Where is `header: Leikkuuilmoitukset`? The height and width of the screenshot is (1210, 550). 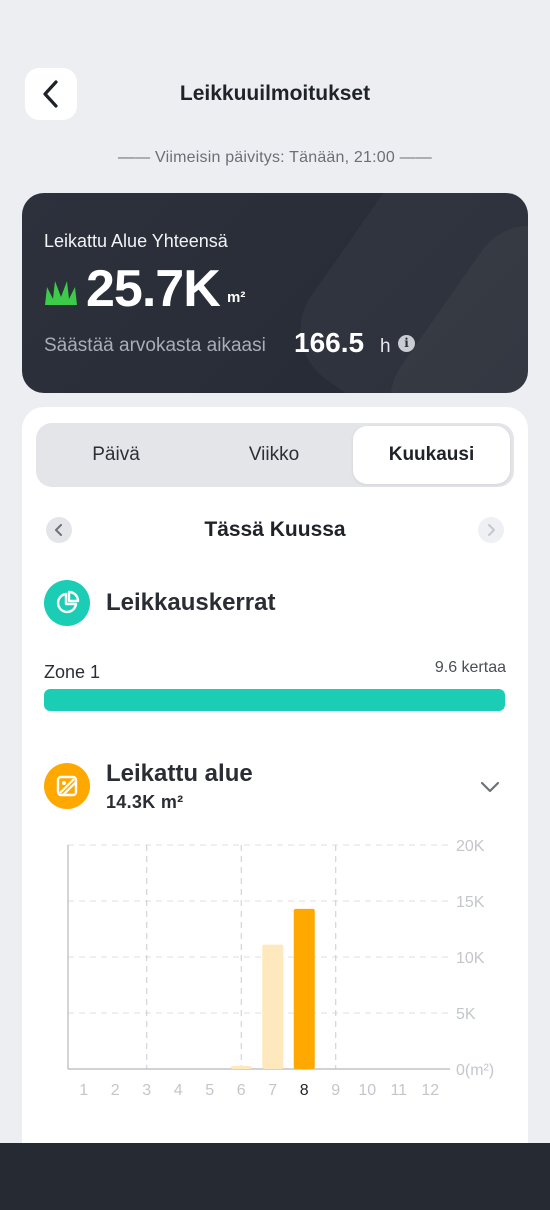 header: Leikkuuilmoitukset is located at coordinates (275, 94).